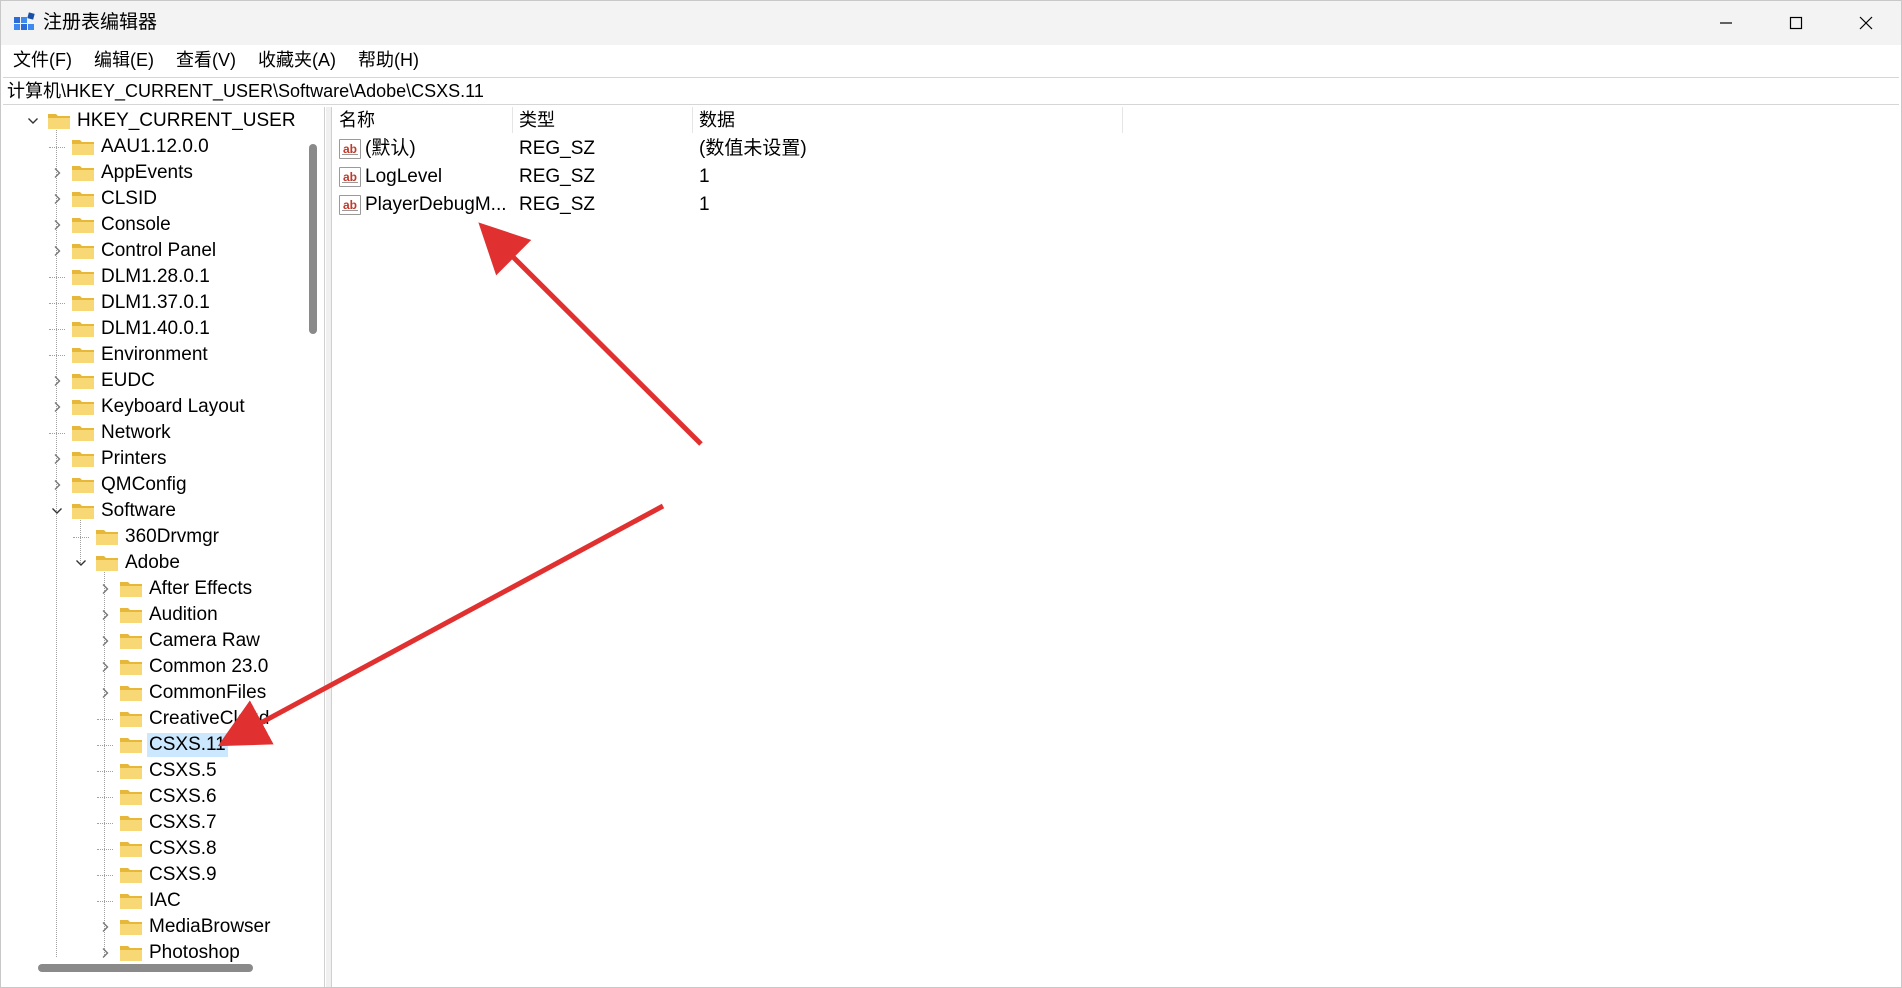 This screenshot has width=1902, height=988. What do you see at coordinates (129, 198) in the screenshot?
I see `tree-item-label: CLSID` at bounding box center [129, 198].